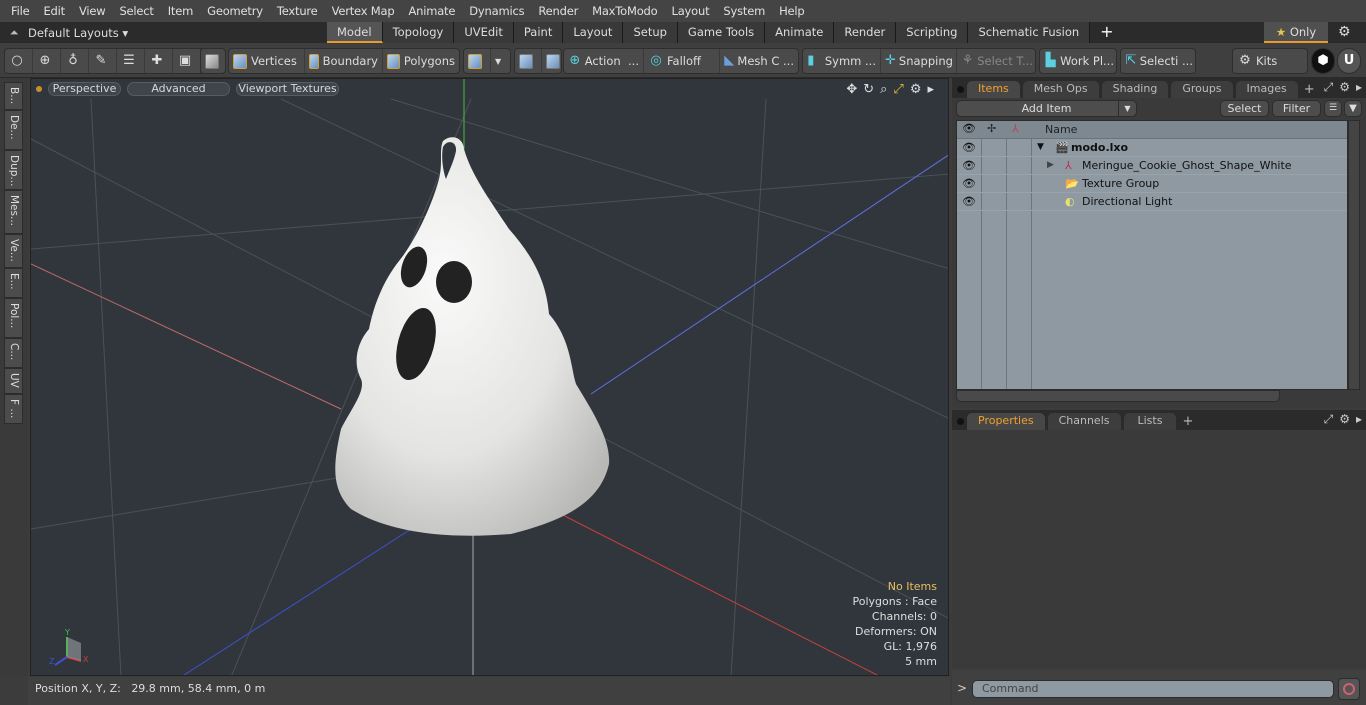  What do you see at coordinates (92, 11) in the screenshot?
I see `menu-view: View` at bounding box center [92, 11].